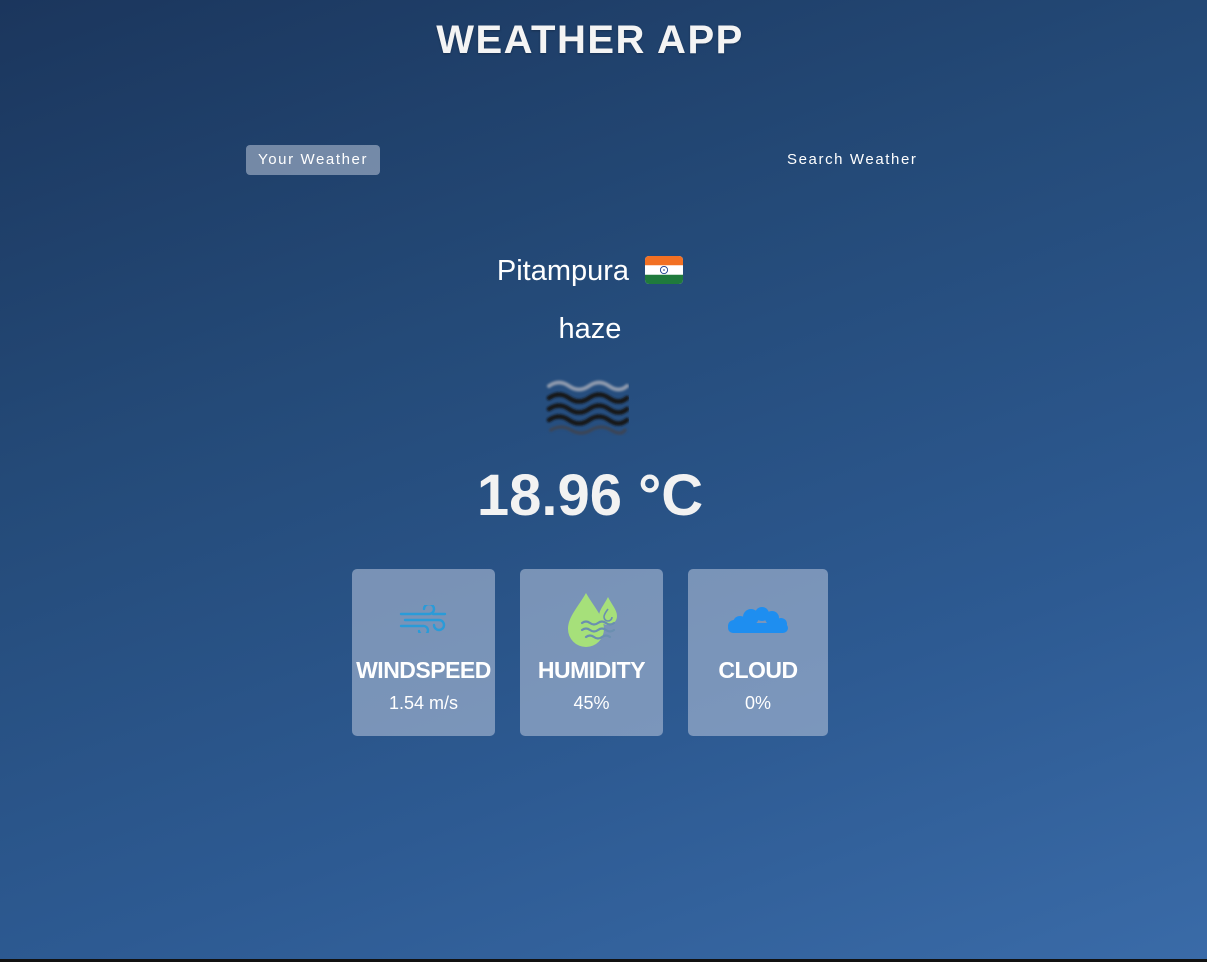  What do you see at coordinates (591, 670) in the screenshot?
I see `humidity-label: HUMIDITY` at bounding box center [591, 670].